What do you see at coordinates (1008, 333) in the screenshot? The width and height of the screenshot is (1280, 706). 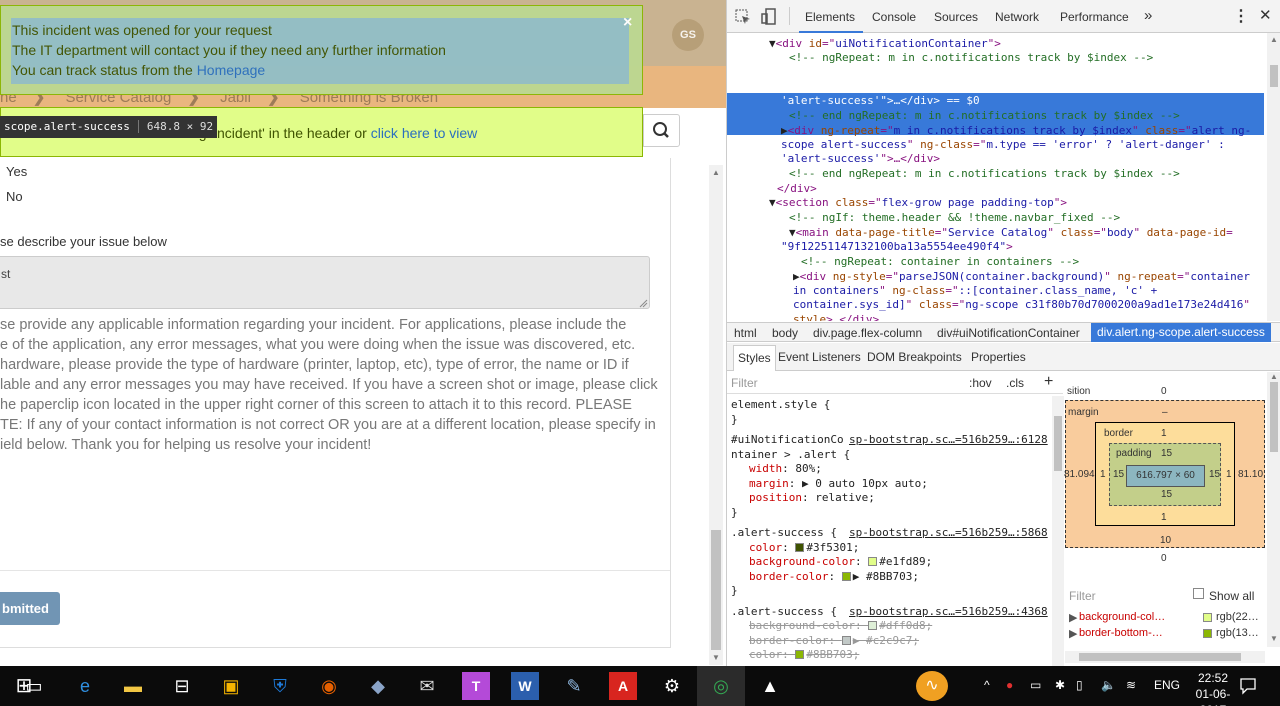 I see `dom-crumb-container: div#uiNotificationContainer` at bounding box center [1008, 333].